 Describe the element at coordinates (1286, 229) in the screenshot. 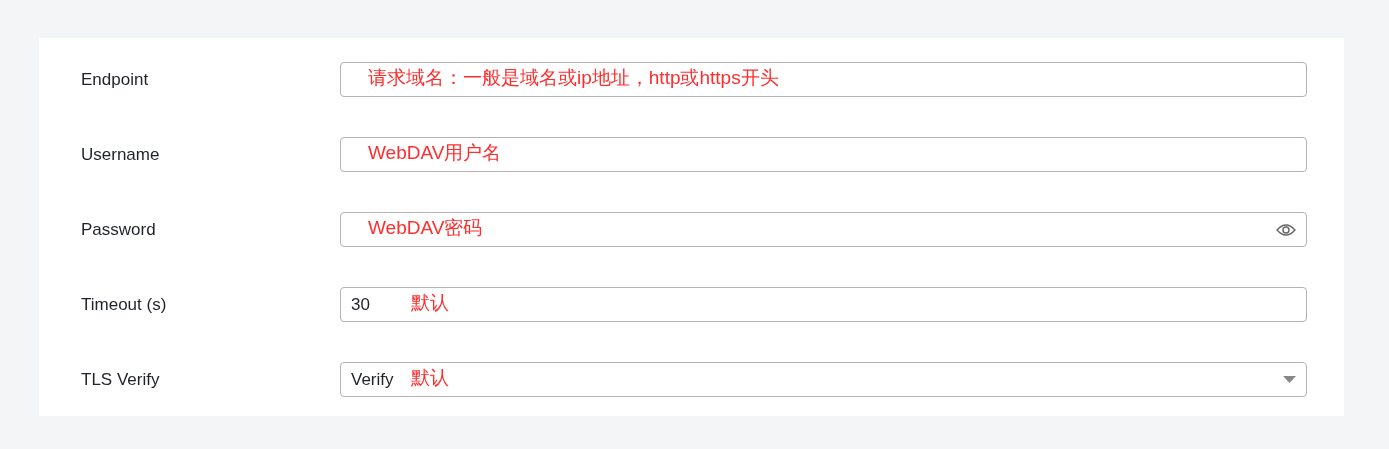

I see `eye-icon` at that location.